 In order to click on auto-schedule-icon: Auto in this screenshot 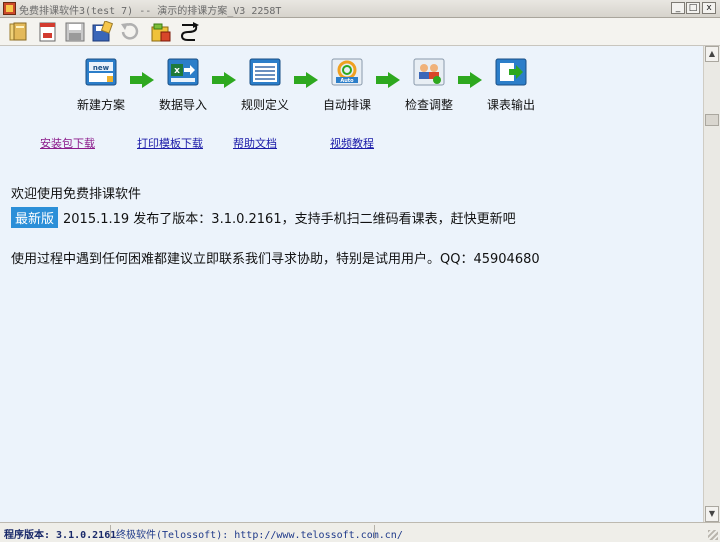, I will do `click(347, 72)`.